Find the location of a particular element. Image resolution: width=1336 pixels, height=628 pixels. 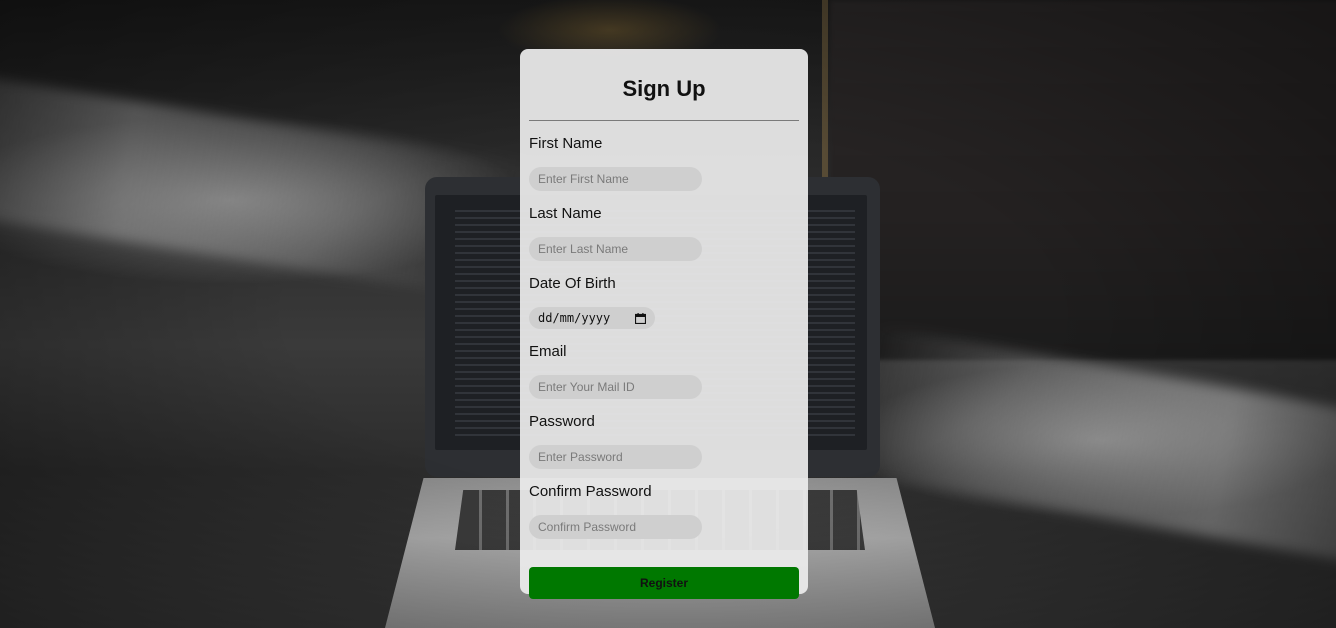

first-name-label: First Name is located at coordinates (566, 143).